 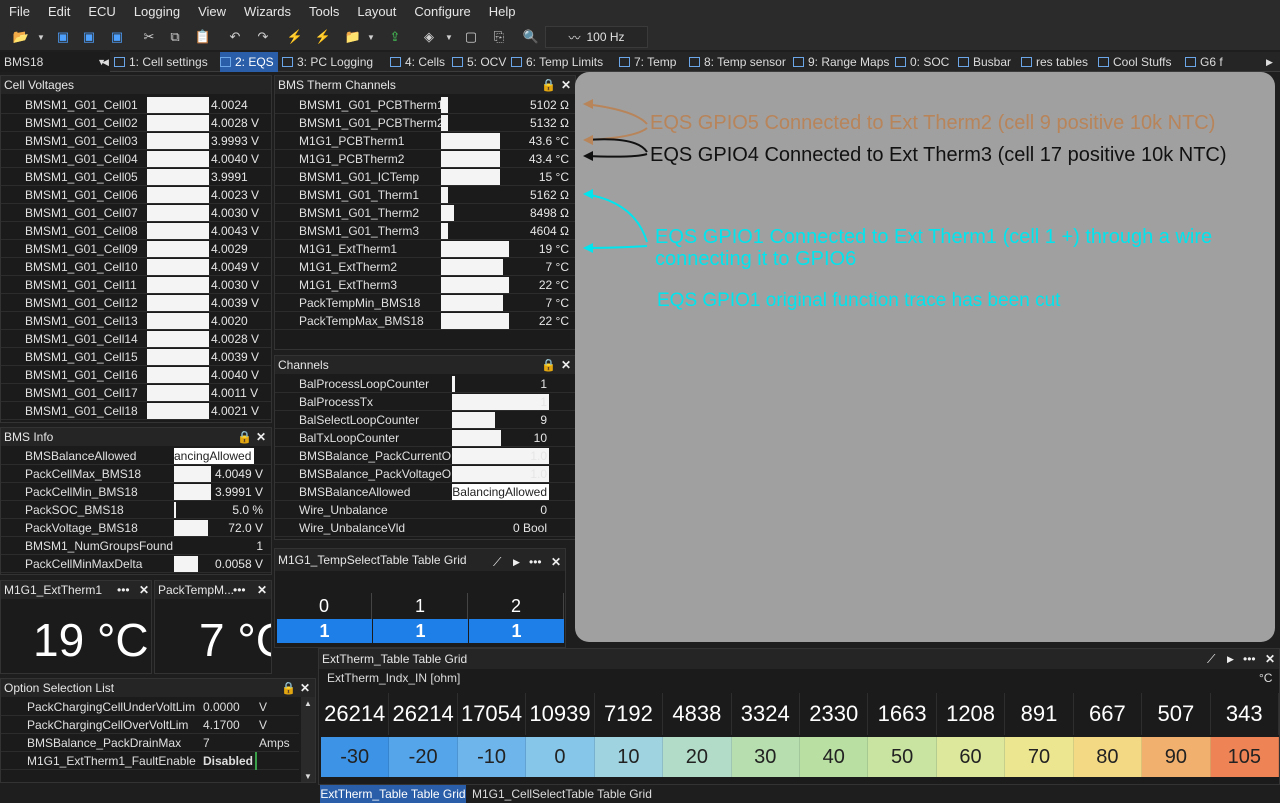 I want to click on tab-1-cell-settings: 1: Cell settings, so click(x=165, y=62).